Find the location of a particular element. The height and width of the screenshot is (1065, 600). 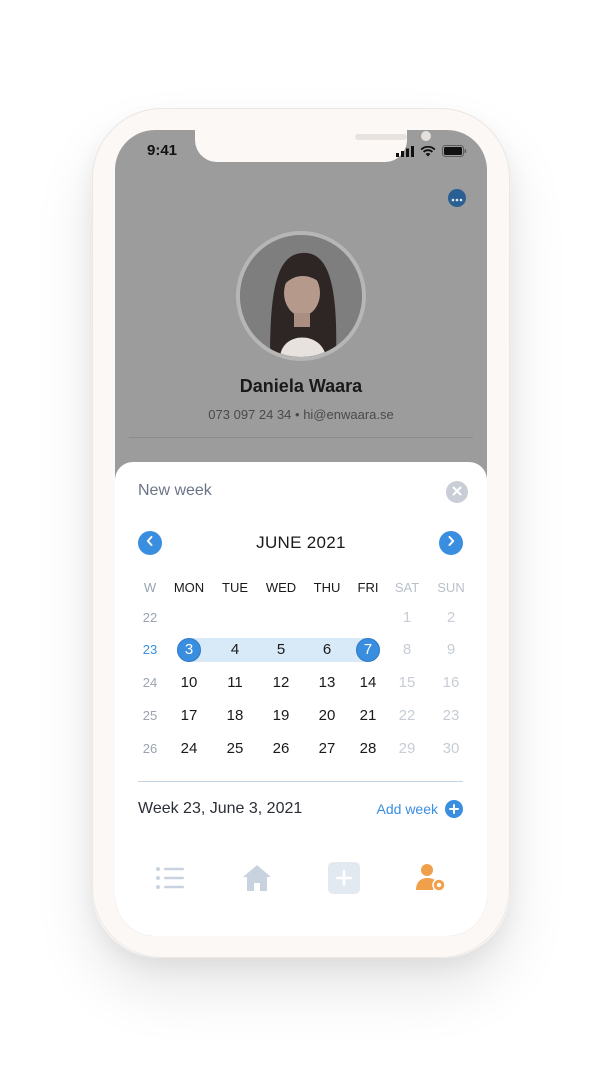

selected-week-summary: Week 23, June 3, 2021 is located at coordinates (220, 808).